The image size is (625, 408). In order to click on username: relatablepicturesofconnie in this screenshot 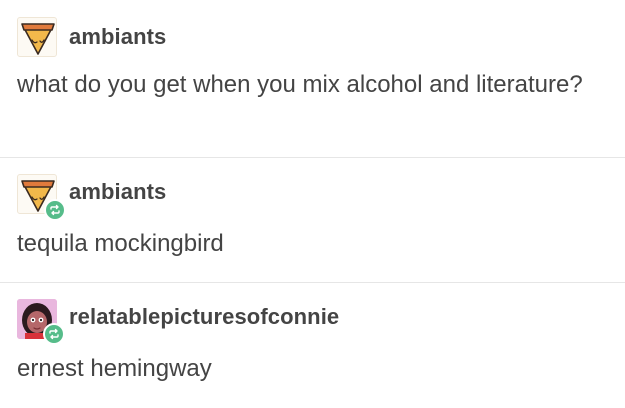, I will do `click(204, 317)`.